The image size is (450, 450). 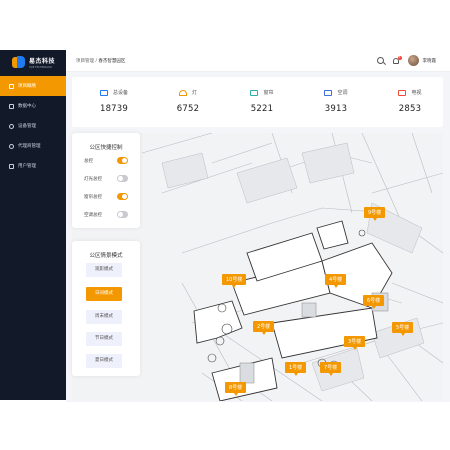 What do you see at coordinates (264, 328) in the screenshot?
I see `building-tag-2: 2号楼` at bounding box center [264, 328].